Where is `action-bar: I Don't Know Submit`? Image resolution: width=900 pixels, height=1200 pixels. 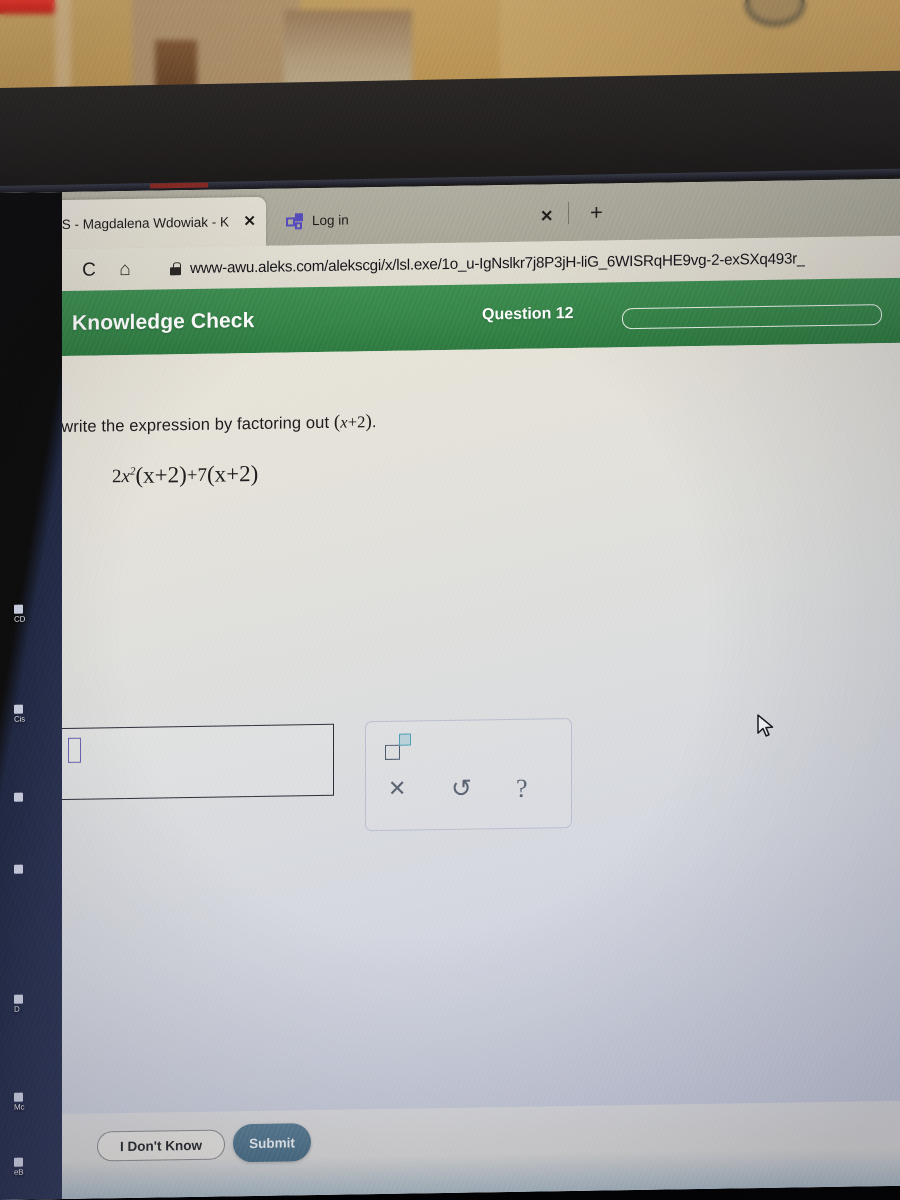
action-bar: I Don't Know Submit is located at coordinates (450, 1150).